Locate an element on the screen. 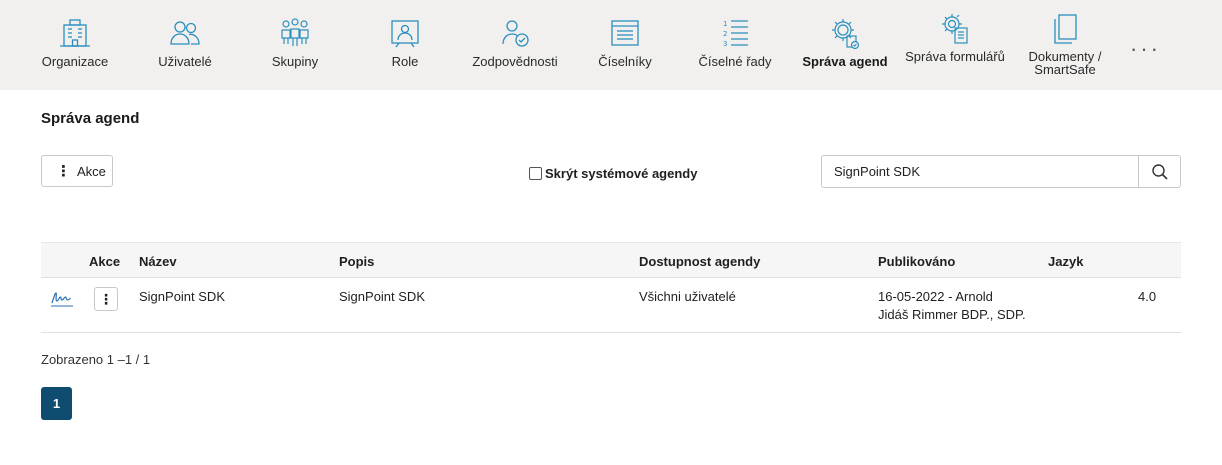 This screenshot has width=1222, height=465. nav-item-role: Role is located at coordinates (405, 45).